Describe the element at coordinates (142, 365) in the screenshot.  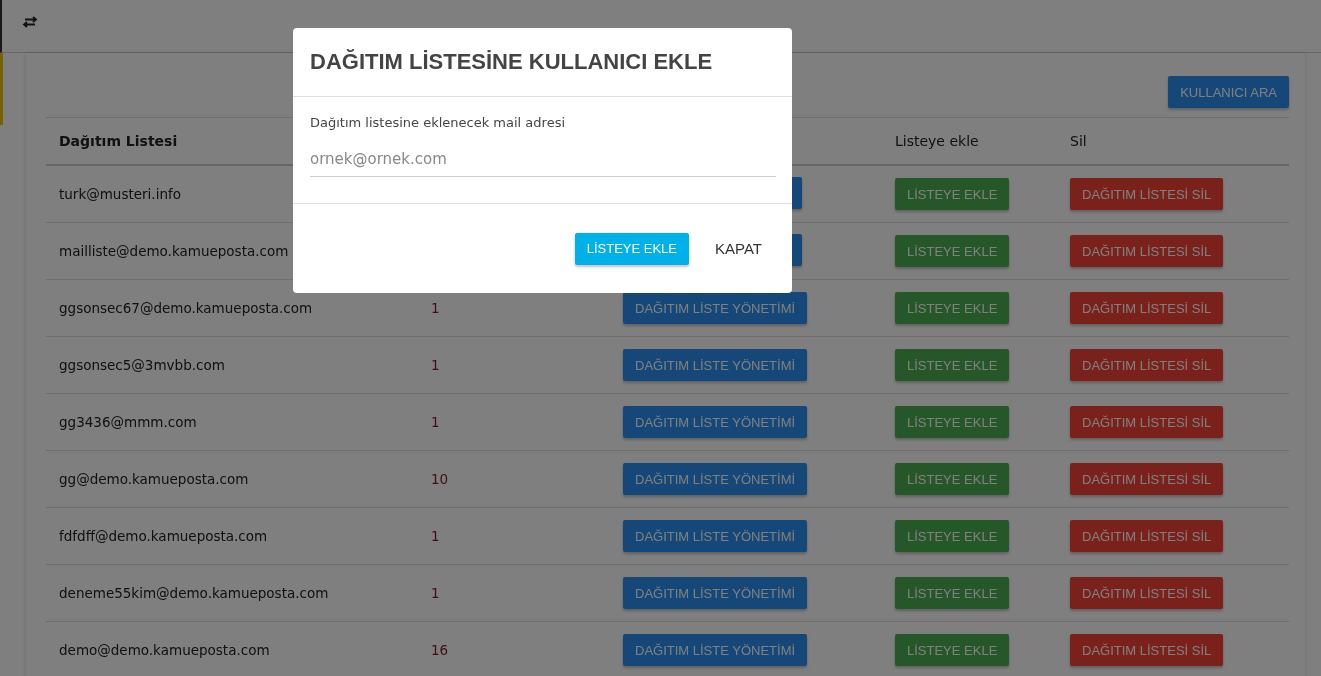
I see `email-cell-text: ggsonsec5@3mvbb.com` at that location.